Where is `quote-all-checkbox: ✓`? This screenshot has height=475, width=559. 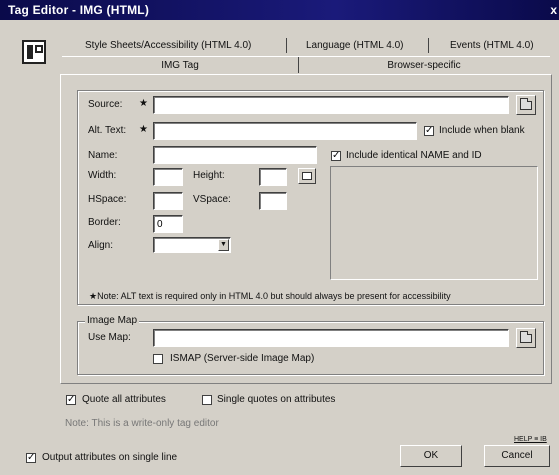
quote-all-checkbox: ✓ is located at coordinates (71, 400).